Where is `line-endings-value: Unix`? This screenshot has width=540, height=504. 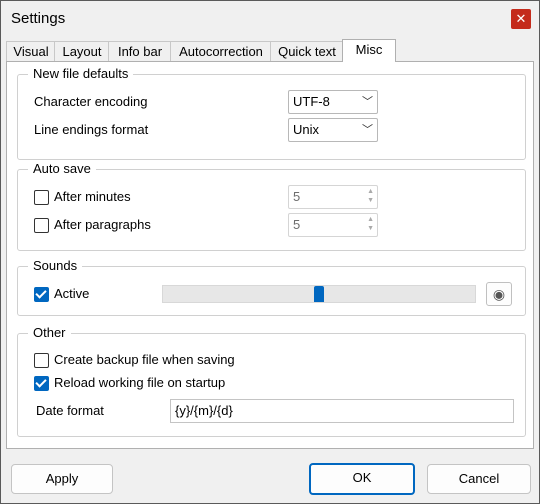 line-endings-value: Unix is located at coordinates (306, 129).